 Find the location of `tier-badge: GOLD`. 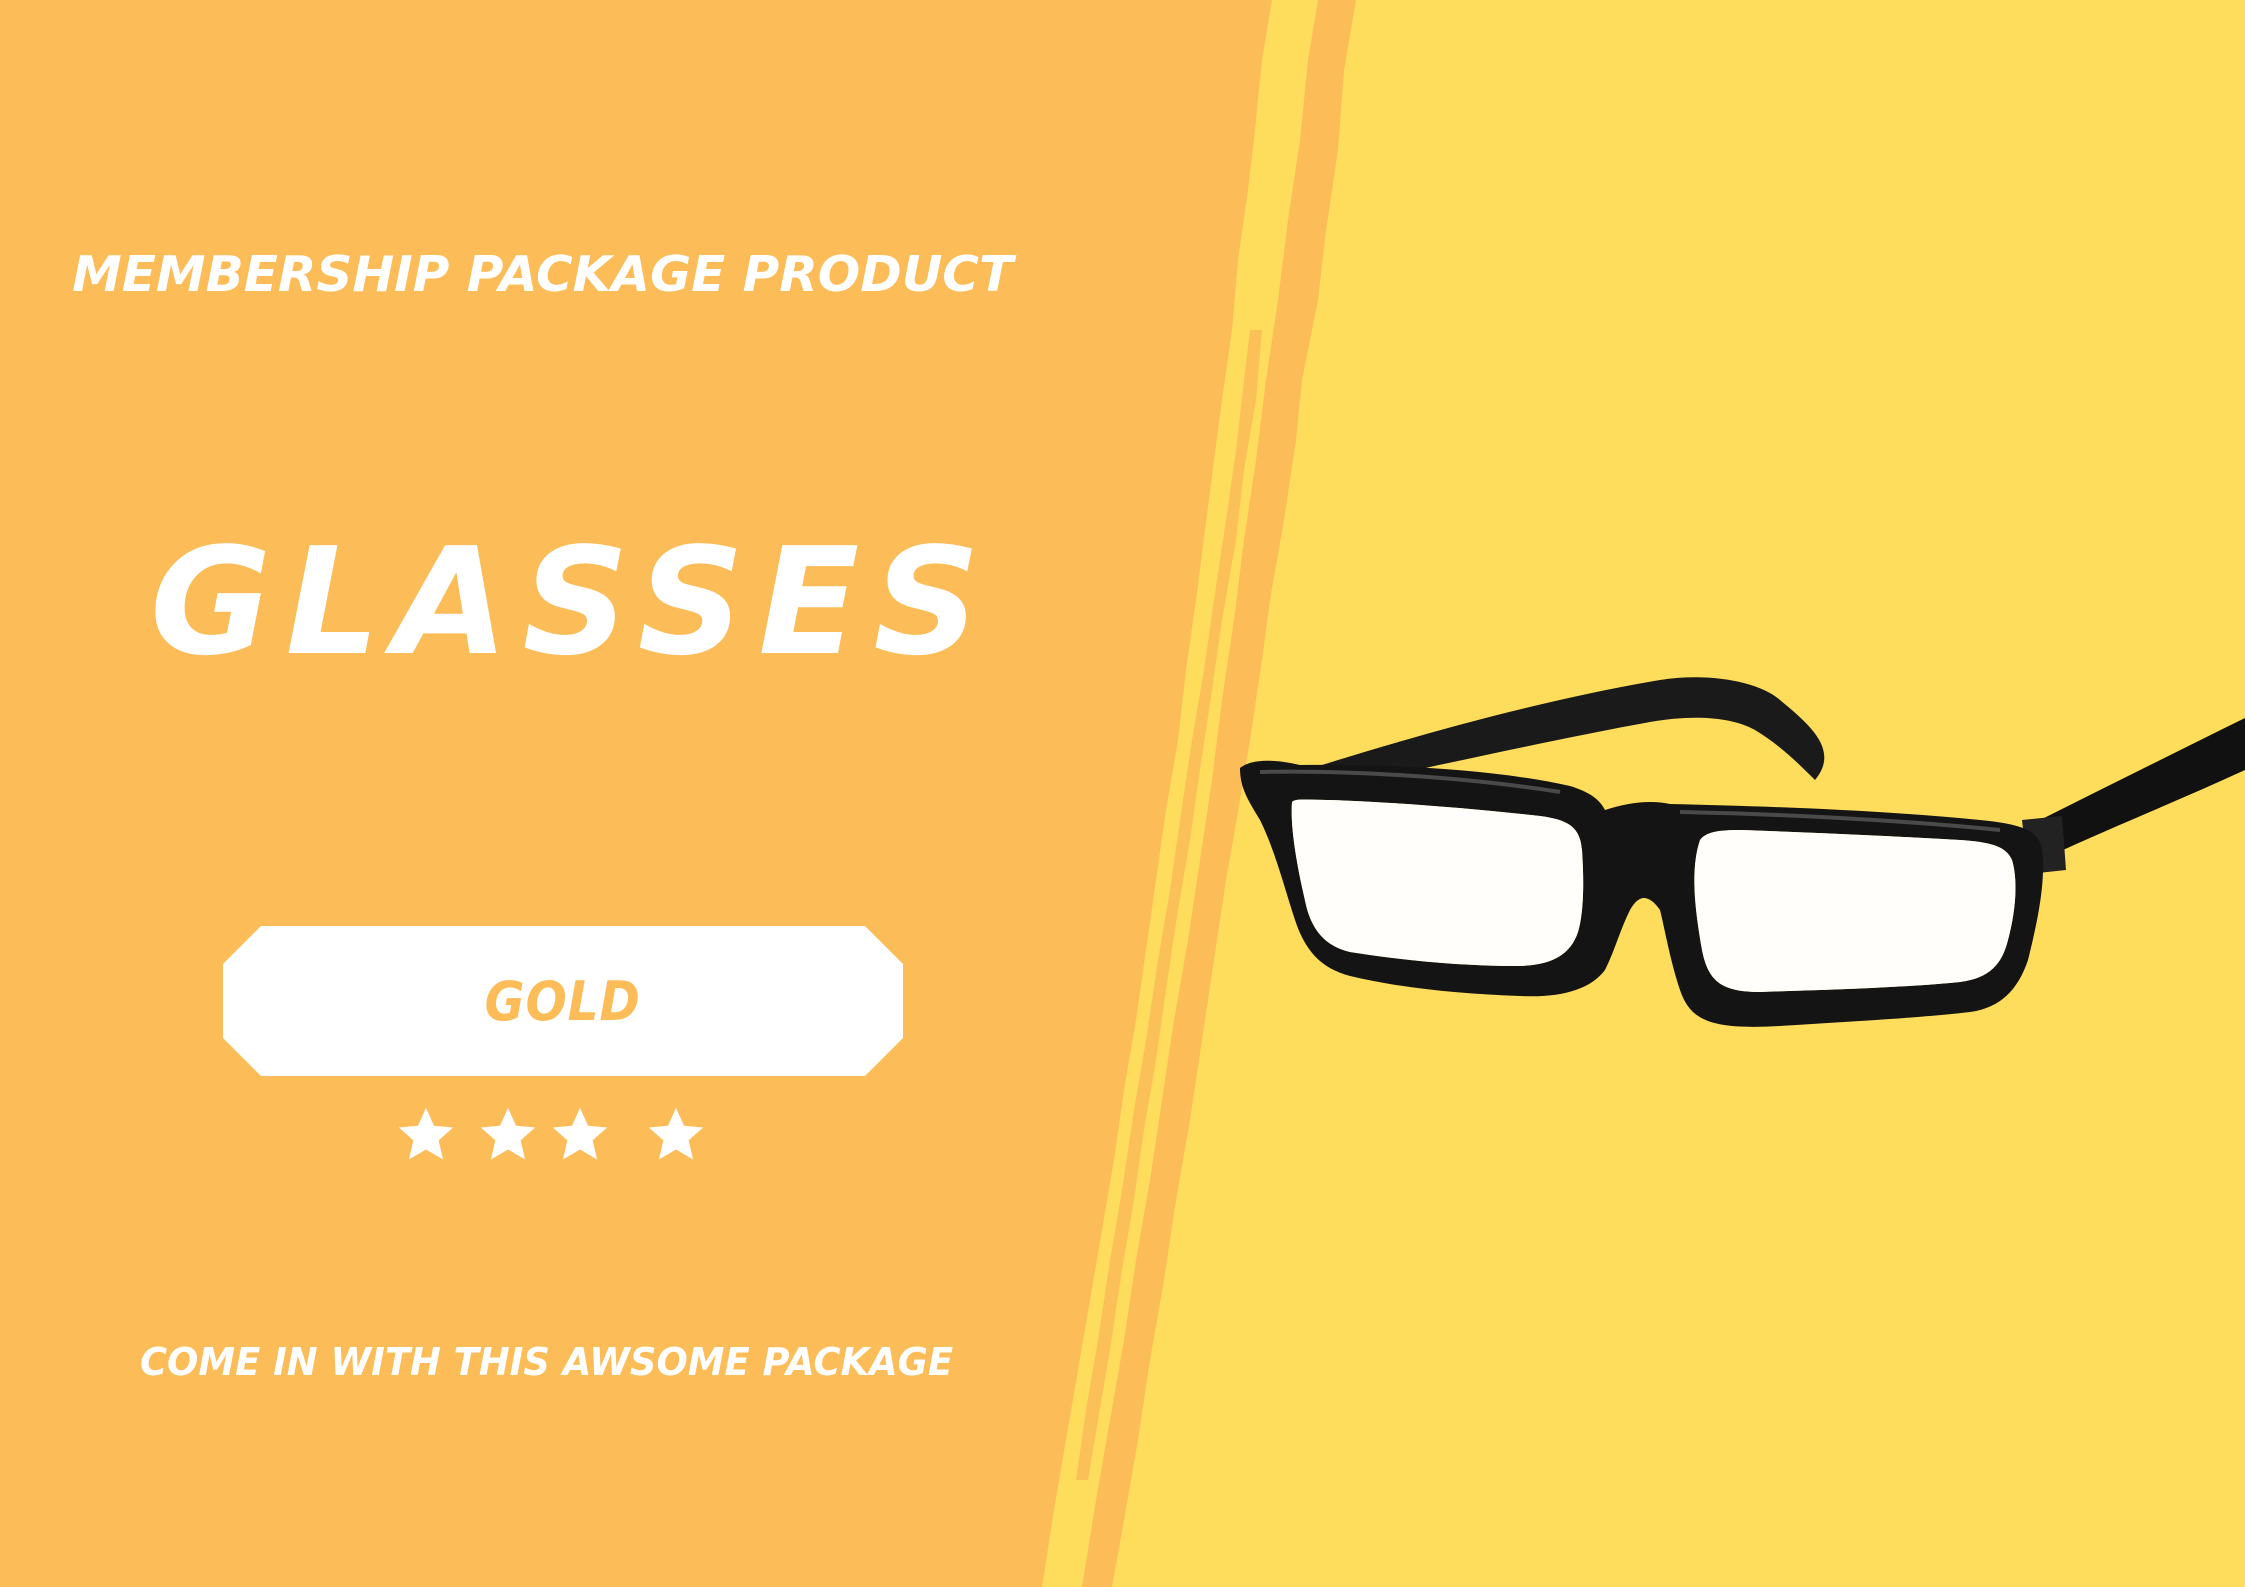

tier-badge: GOLD is located at coordinates (563, 1001).